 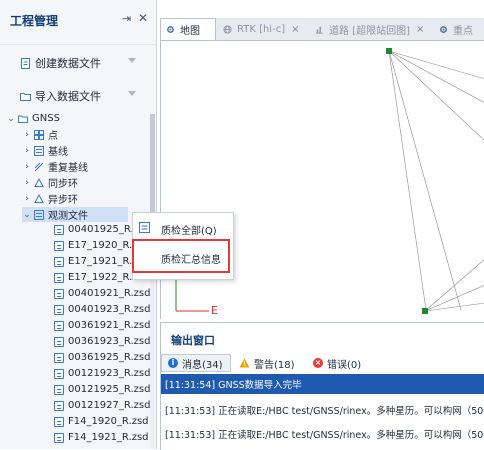 I want to click on file-item: 00401921_R.zsd, so click(x=101, y=293).